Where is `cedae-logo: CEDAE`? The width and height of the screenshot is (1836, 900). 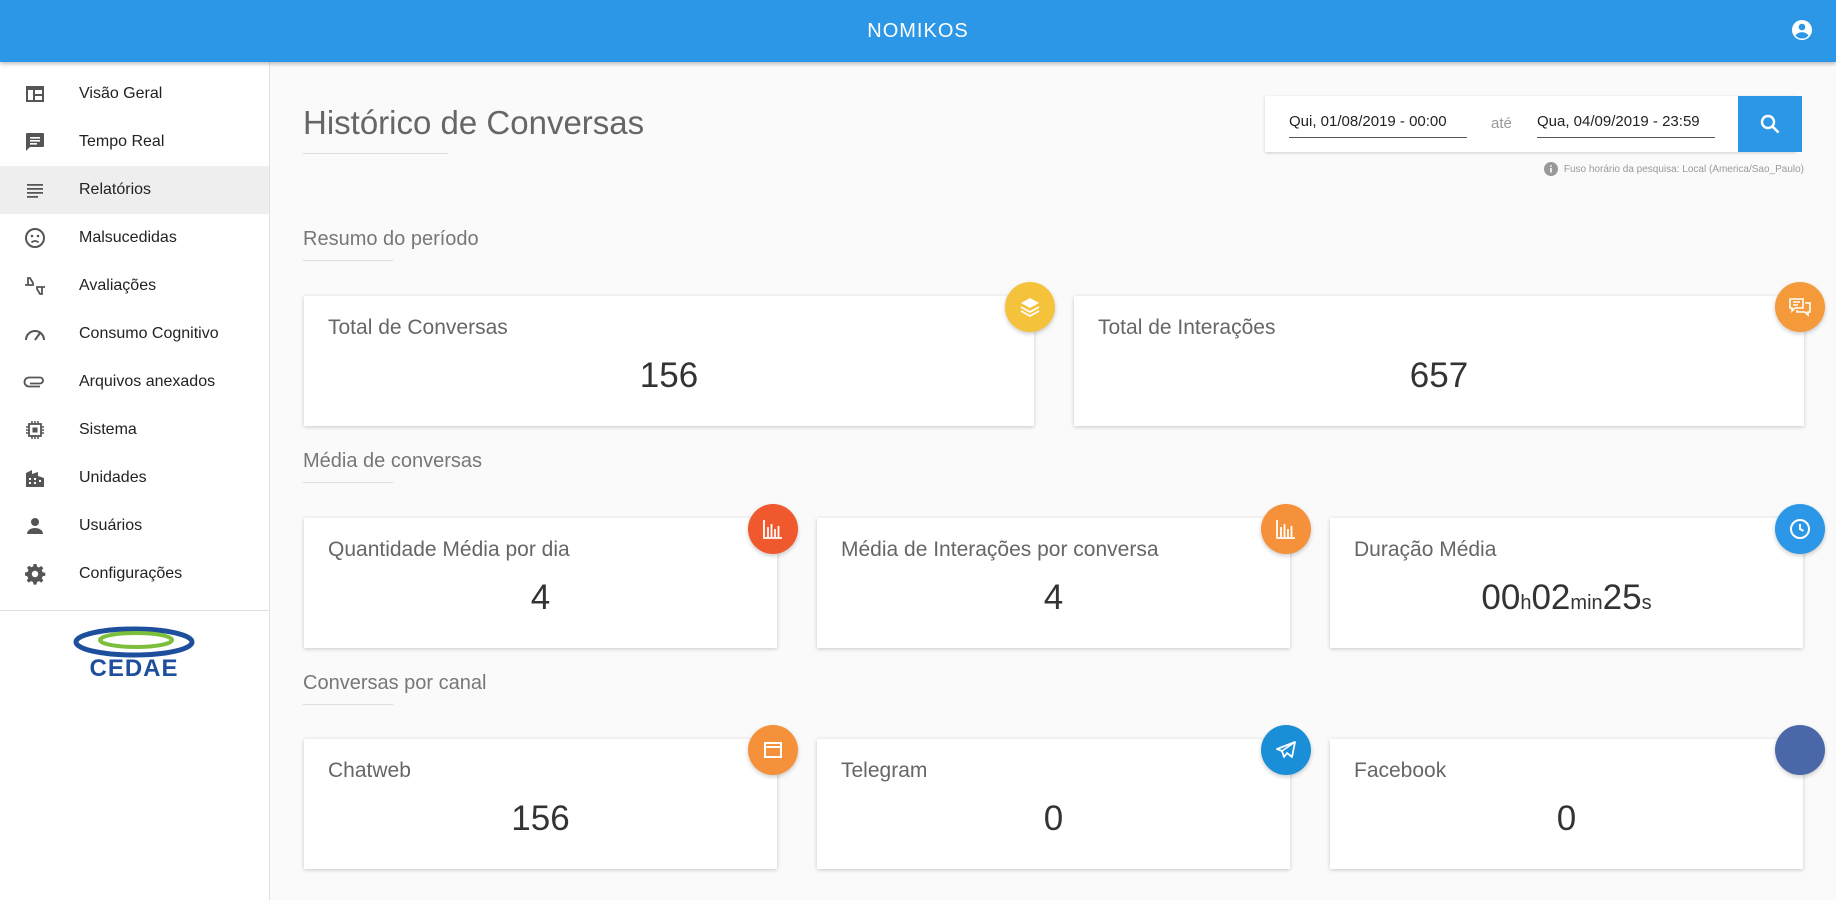 cedae-logo: CEDAE is located at coordinates (134, 653).